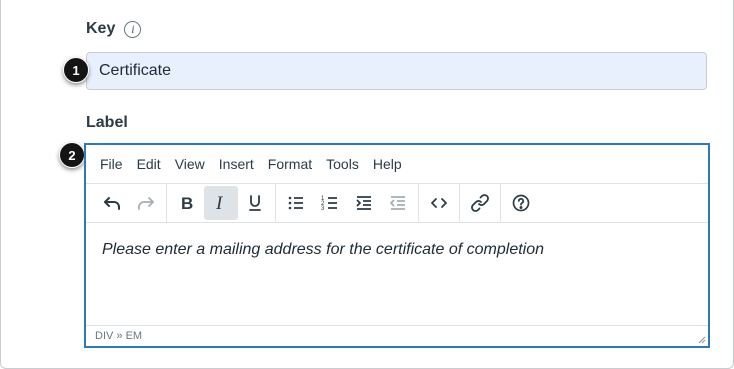  What do you see at coordinates (133, 29) in the screenshot?
I see `info-icon: i` at bounding box center [133, 29].